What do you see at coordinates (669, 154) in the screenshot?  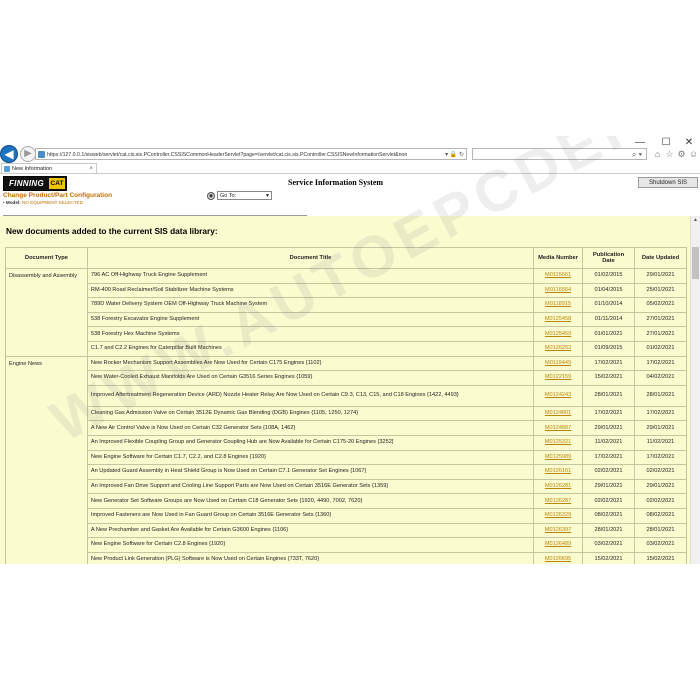 I see `star-icon: ☆` at bounding box center [669, 154].